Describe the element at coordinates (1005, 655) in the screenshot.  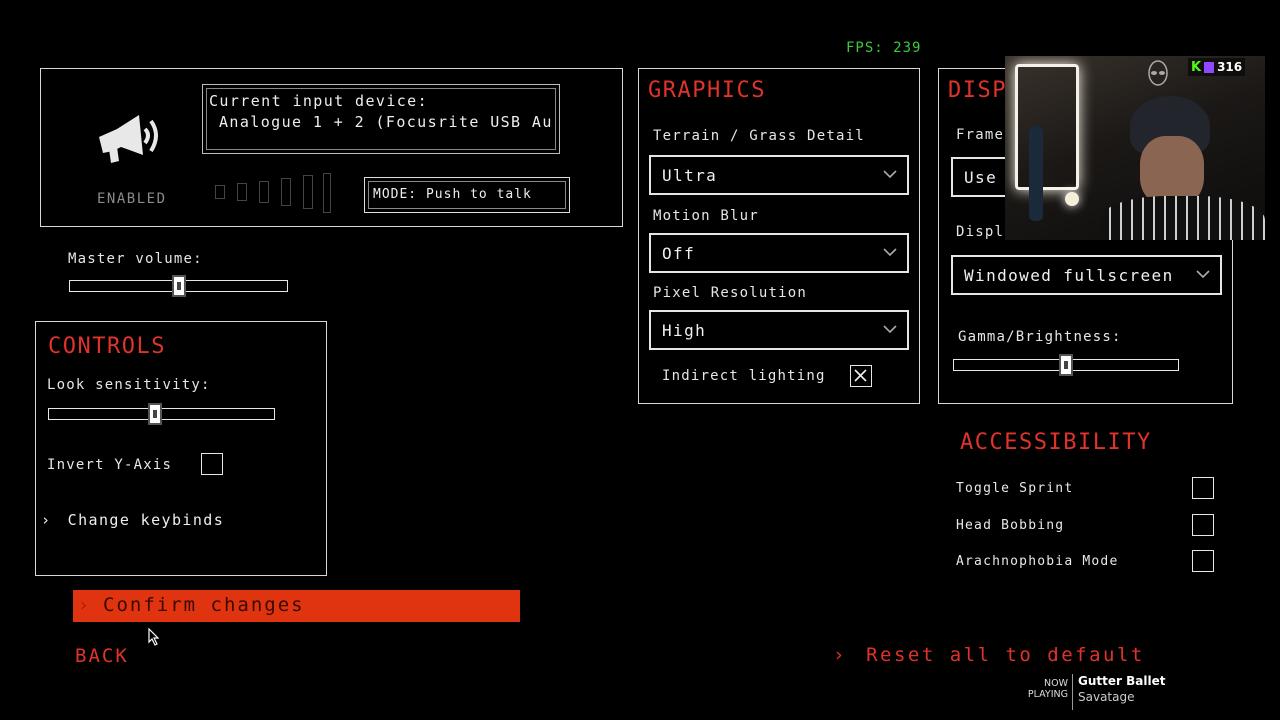
I see `reset-default-label: Reset all to default` at that location.